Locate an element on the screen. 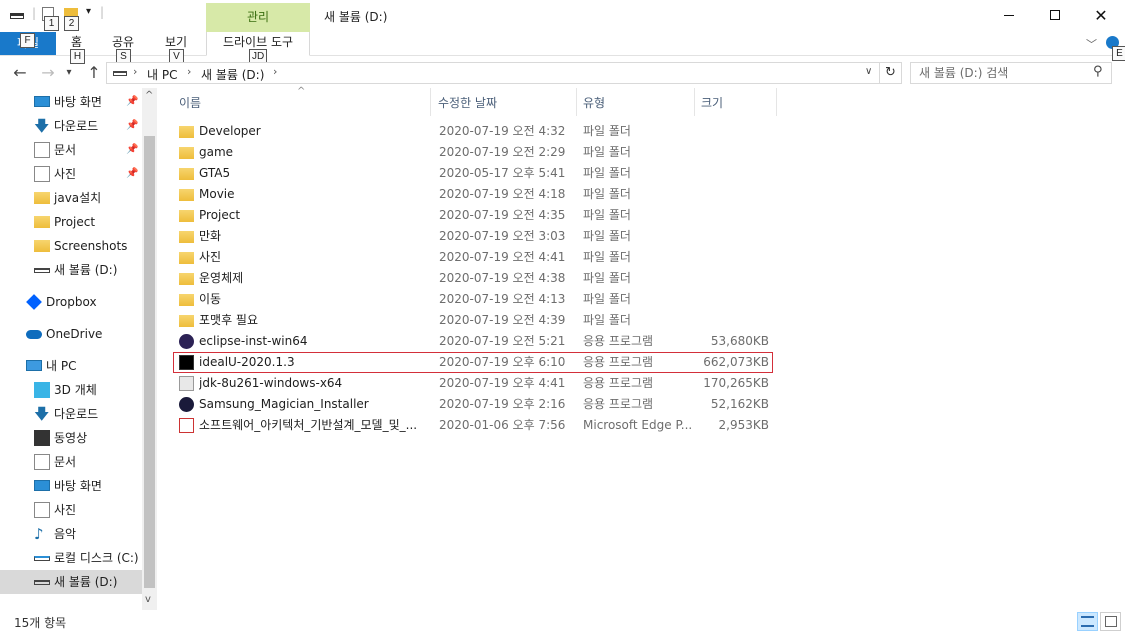 The width and height of the screenshot is (1125, 634). search-input is located at coordinates (1004, 73).